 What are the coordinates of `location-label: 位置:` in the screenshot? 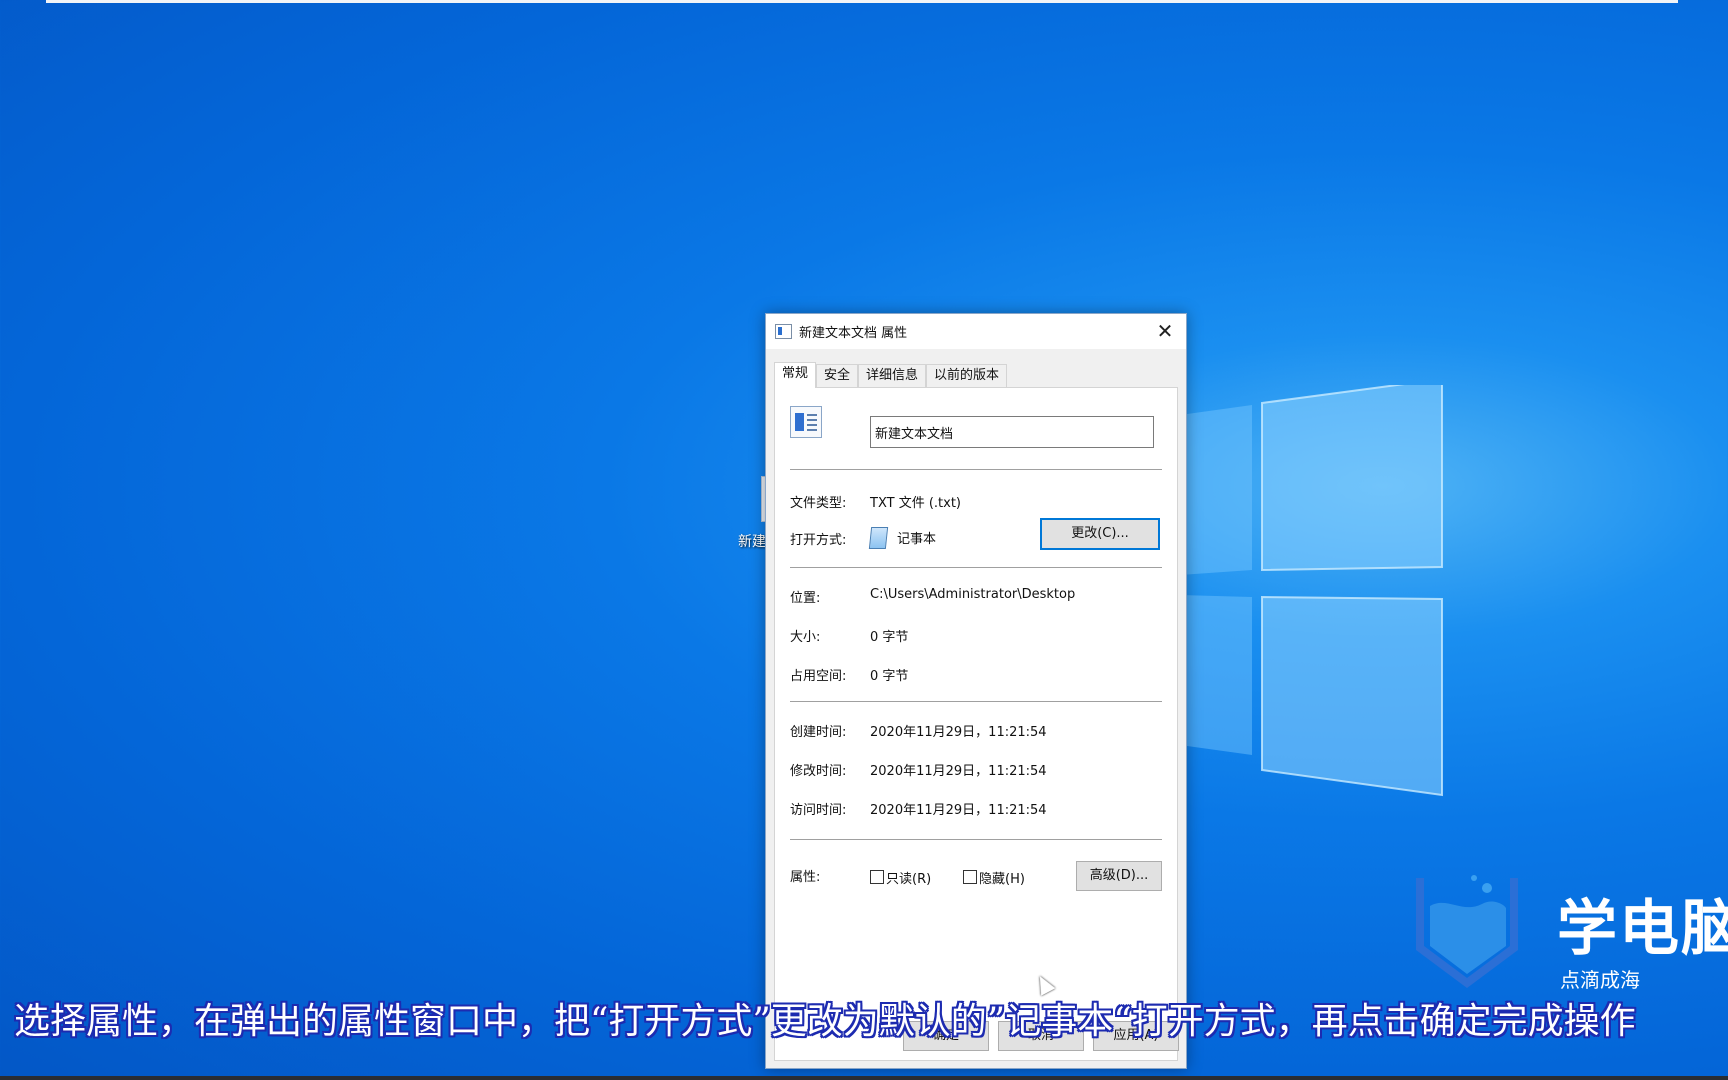 It's located at (805, 598).